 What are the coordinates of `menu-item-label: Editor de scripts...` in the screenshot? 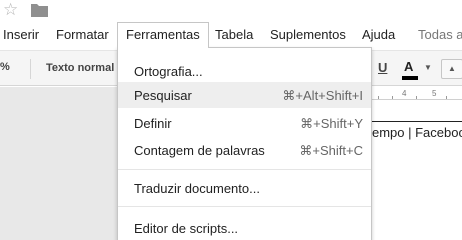 It's located at (186, 228).